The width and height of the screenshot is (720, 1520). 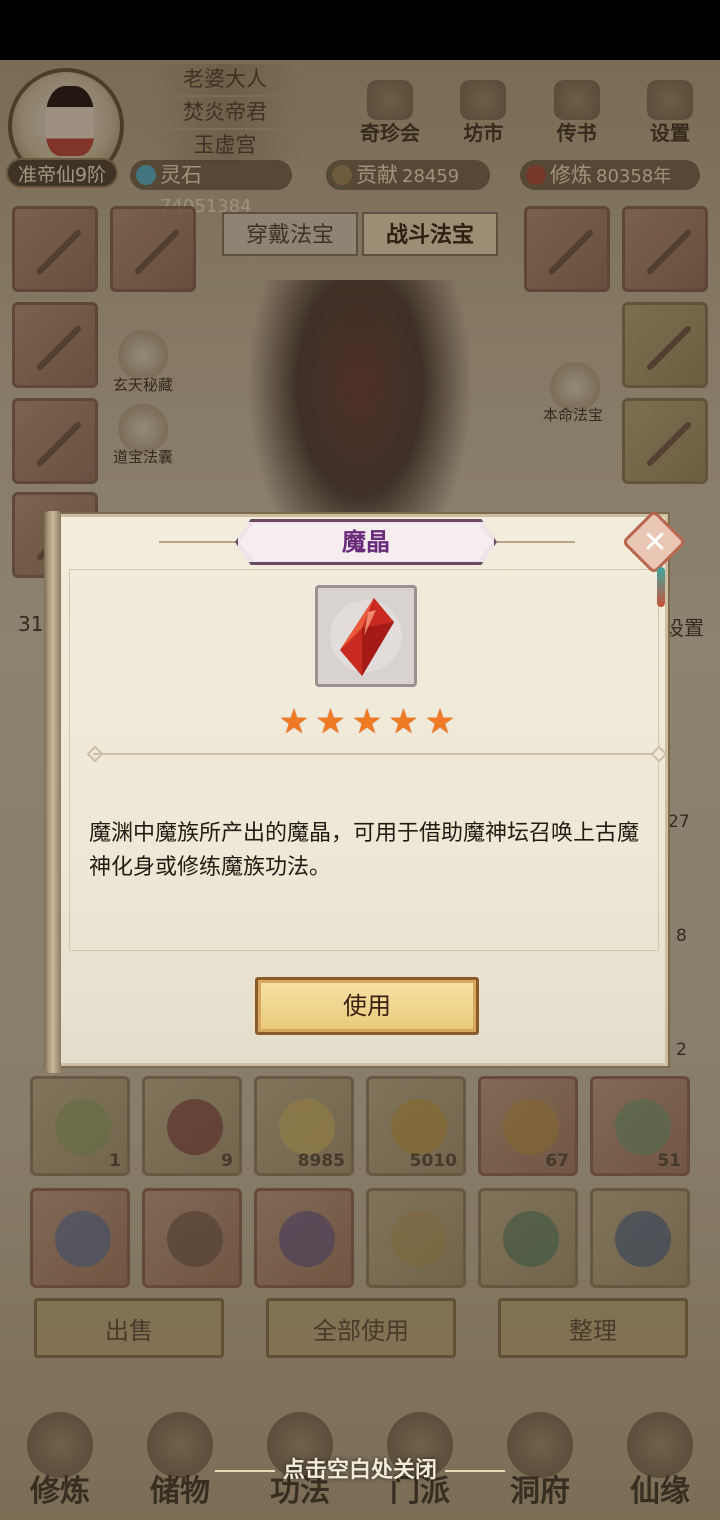 What do you see at coordinates (661, 587) in the screenshot?
I see `close-tassel` at bounding box center [661, 587].